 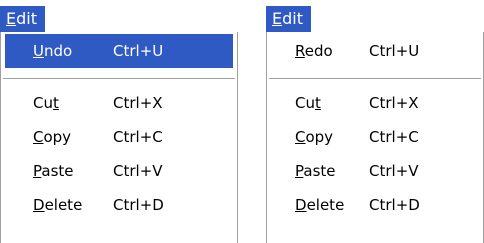 What do you see at coordinates (11, 18) in the screenshot?
I see `left-edit-menu-title-mnemonic: E` at bounding box center [11, 18].